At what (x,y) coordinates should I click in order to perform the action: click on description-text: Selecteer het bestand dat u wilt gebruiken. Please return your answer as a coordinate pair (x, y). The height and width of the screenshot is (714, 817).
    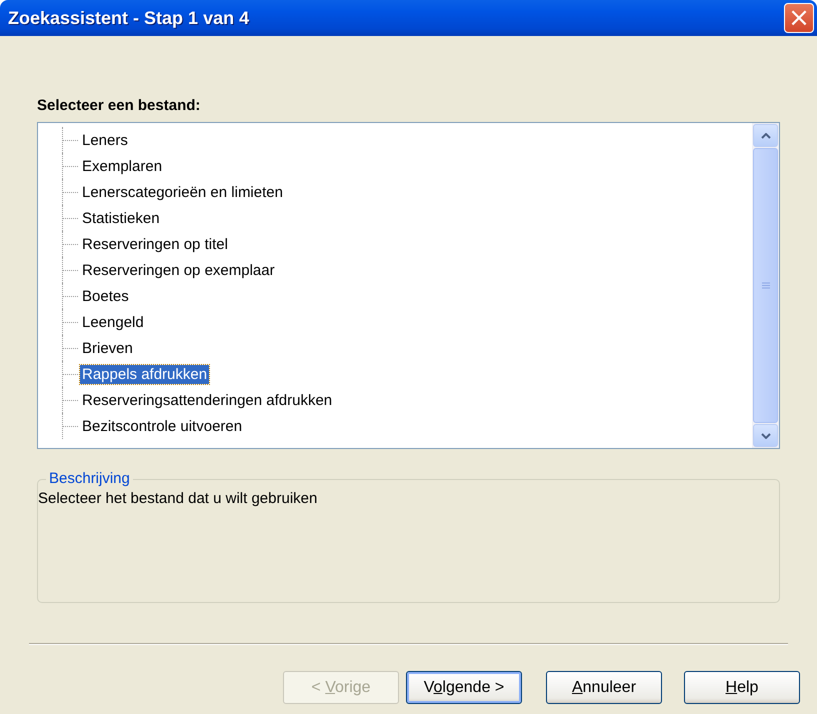
    Looking at the image, I should click on (178, 498).